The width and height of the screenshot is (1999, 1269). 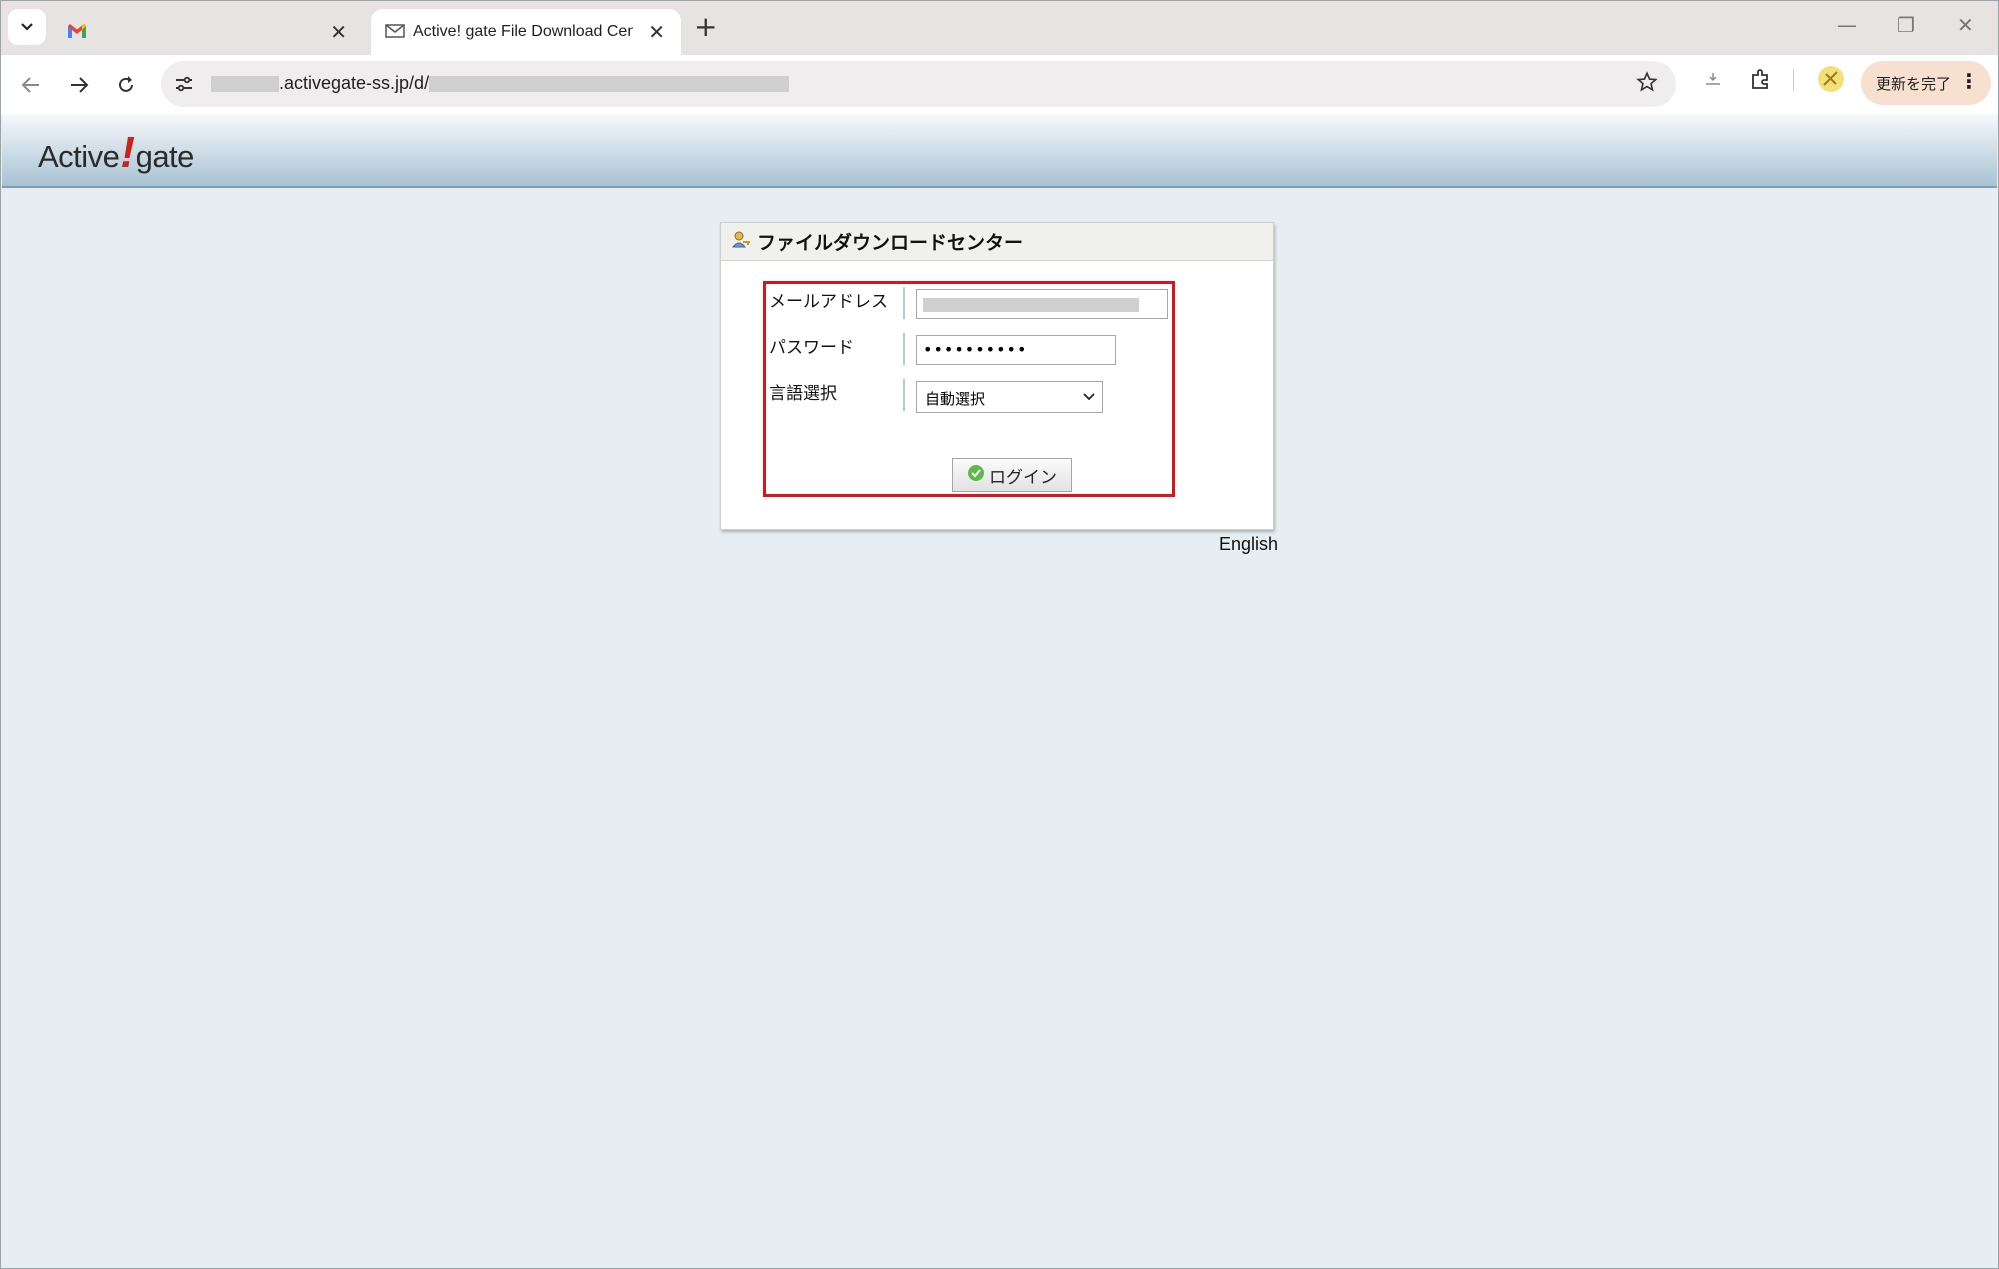 What do you see at coordinates (31, 85) in the screenshot?
I see `back-icon` at bounding box center [31, 85].